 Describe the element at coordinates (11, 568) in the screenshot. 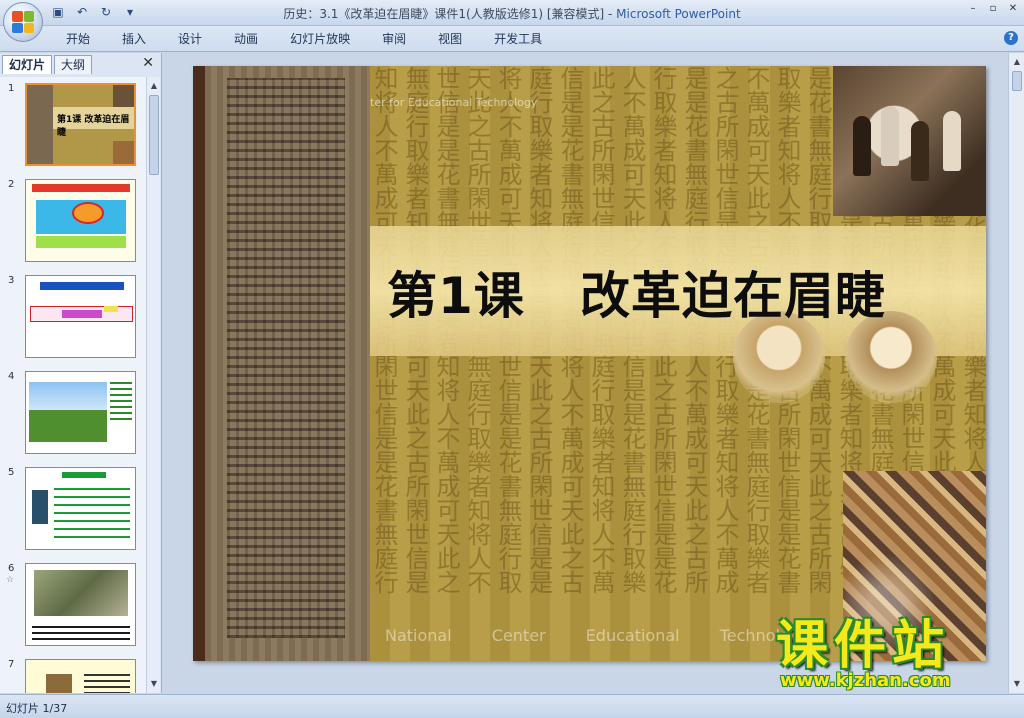

I see `slide-number: 6` at that location.